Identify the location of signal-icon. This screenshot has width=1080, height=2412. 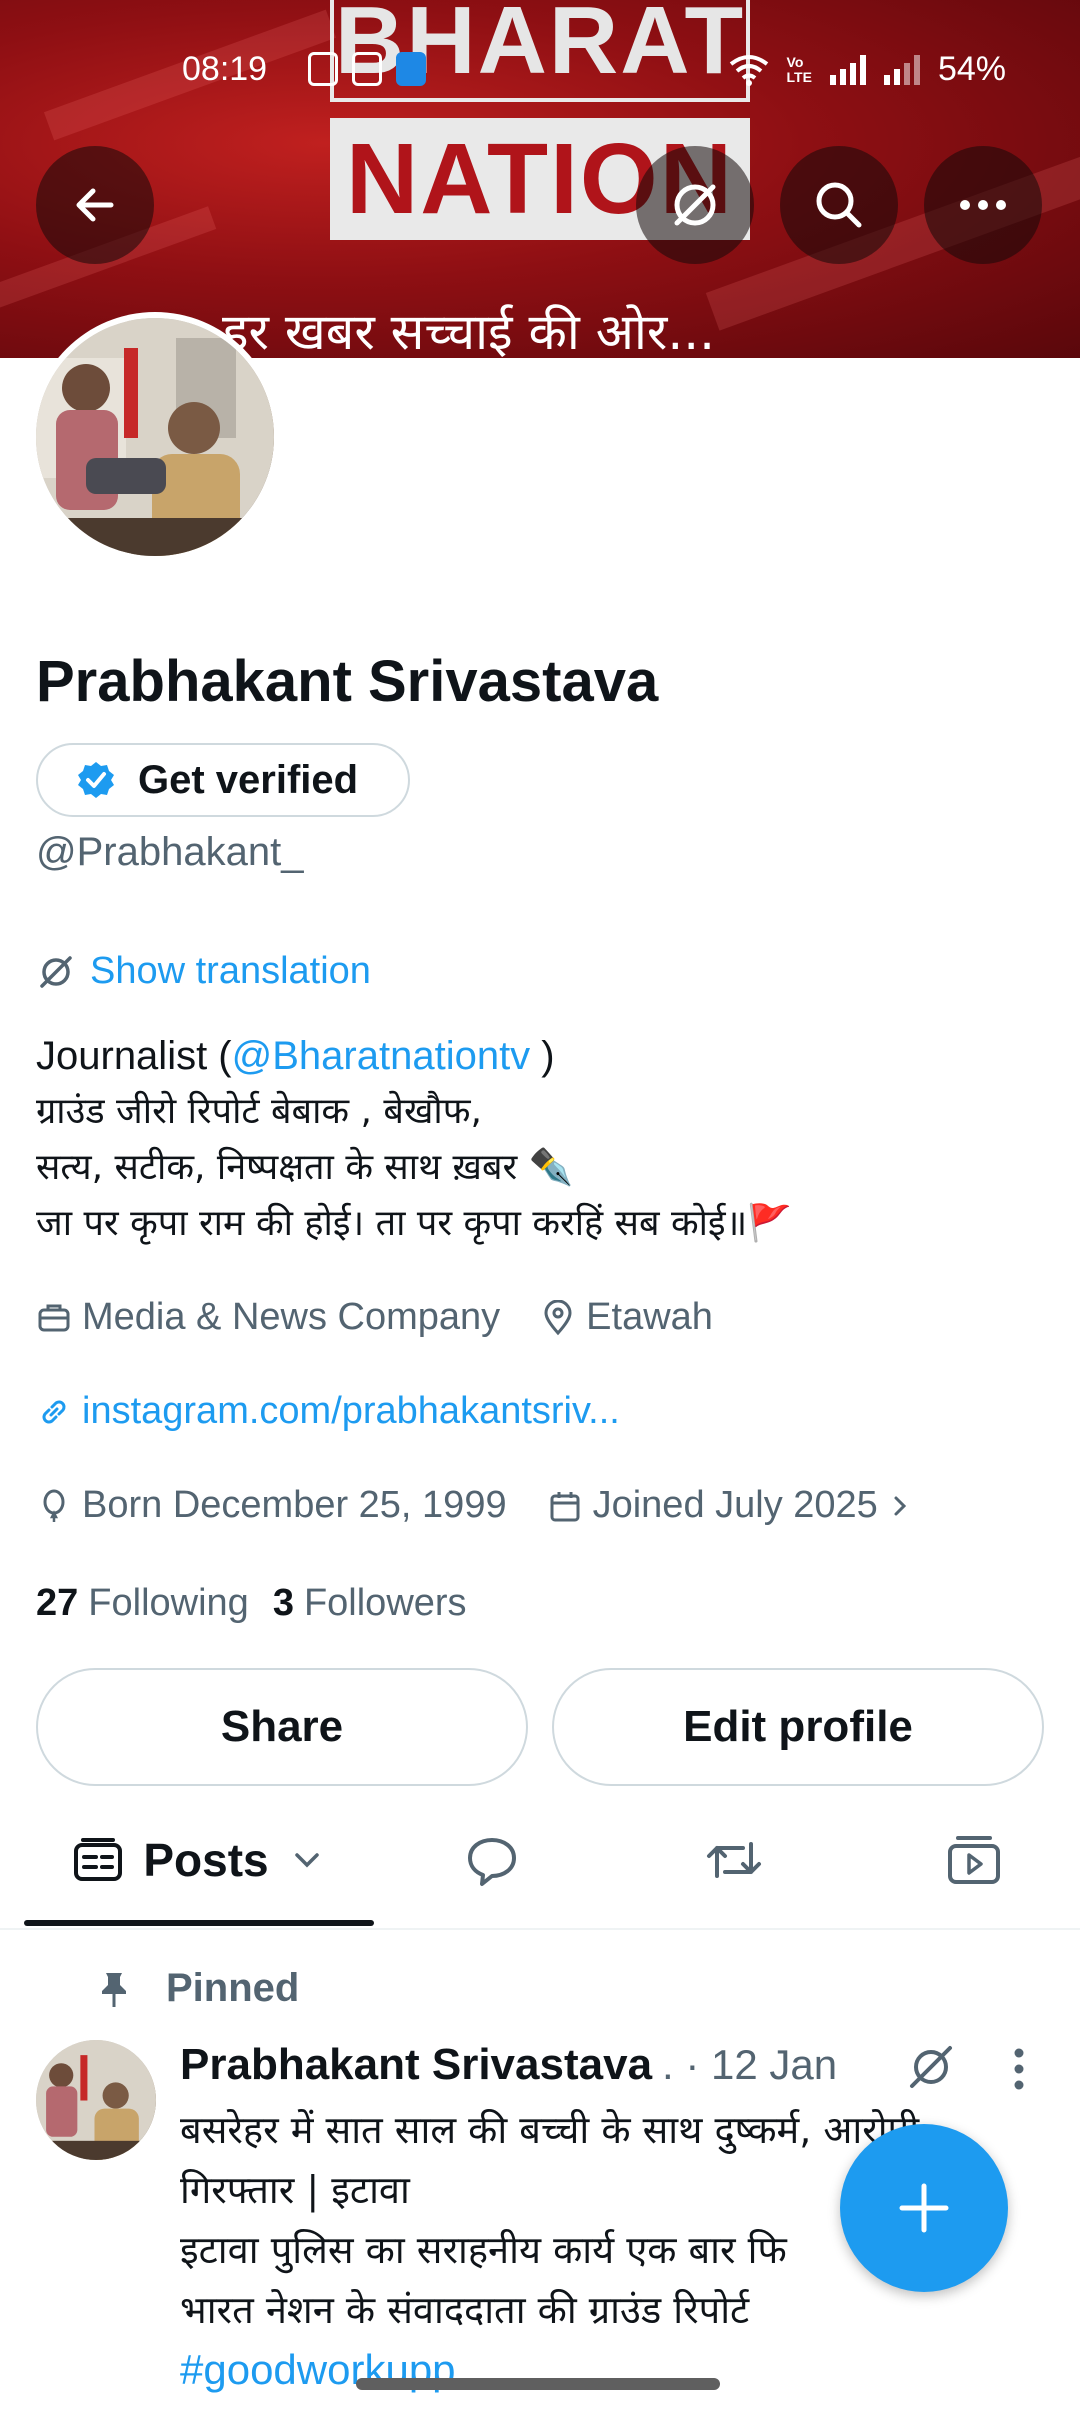
(847, 69).